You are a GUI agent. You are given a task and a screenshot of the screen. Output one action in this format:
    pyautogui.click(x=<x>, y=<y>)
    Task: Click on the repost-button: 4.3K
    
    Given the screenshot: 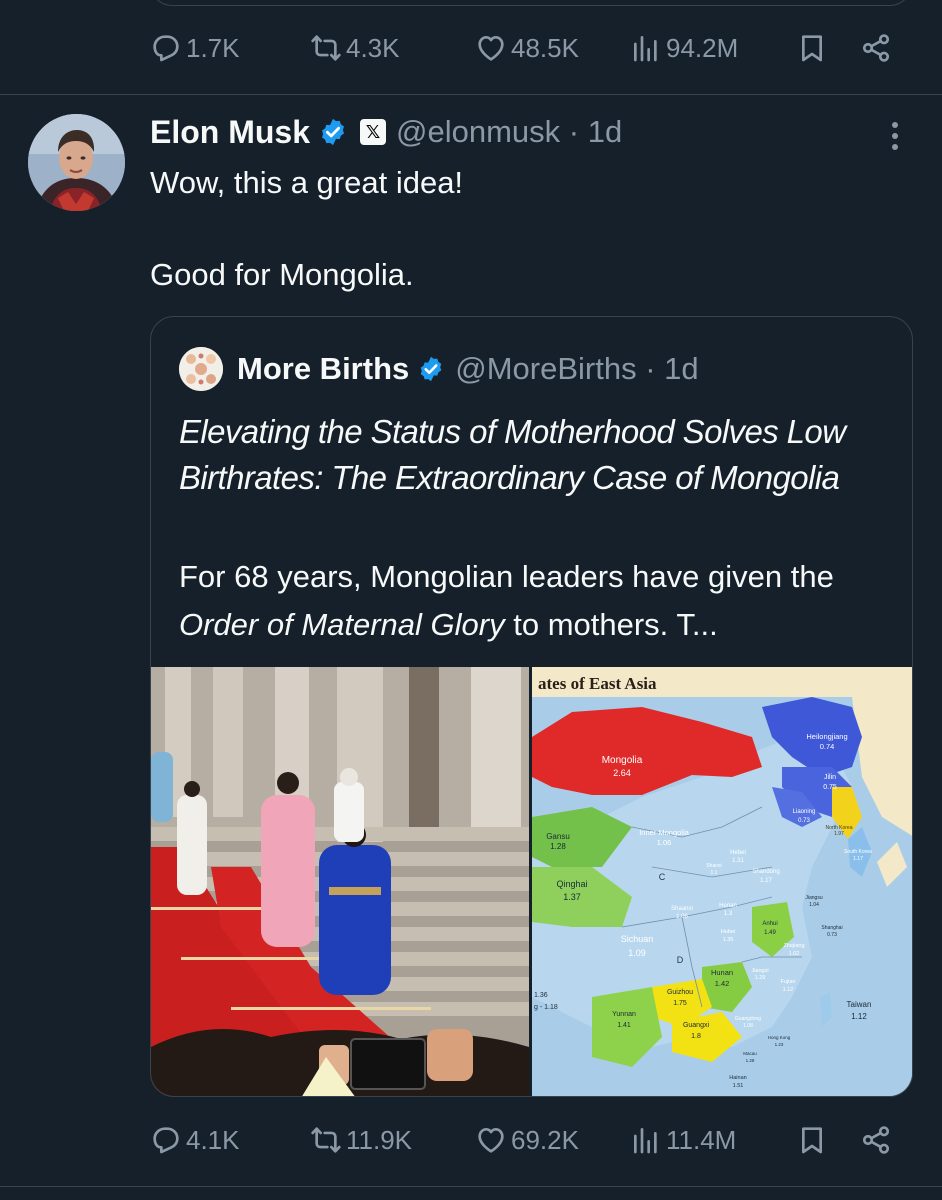 What is the action you would take?
    pyautogui.click(x=355, y=48)
    